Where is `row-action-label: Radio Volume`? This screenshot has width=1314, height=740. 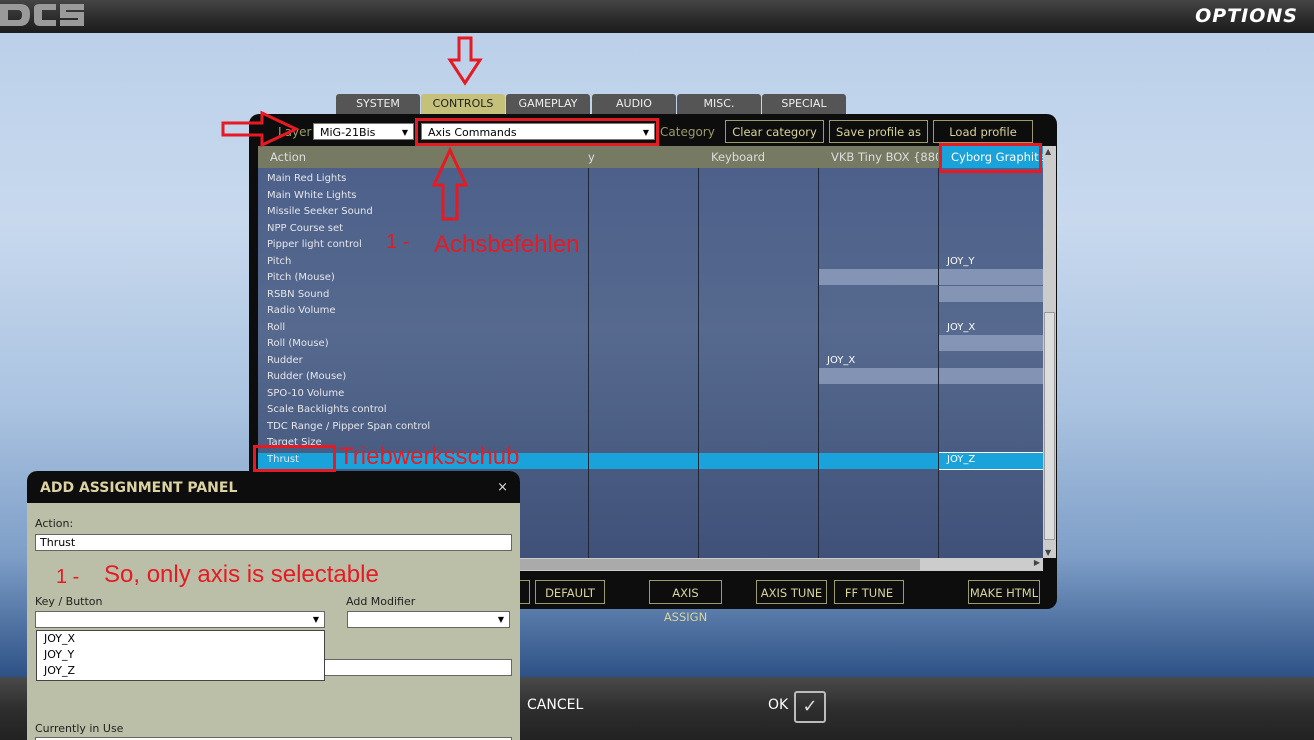 row-action-label: Radio Volume is located at coordinates (301, 310).